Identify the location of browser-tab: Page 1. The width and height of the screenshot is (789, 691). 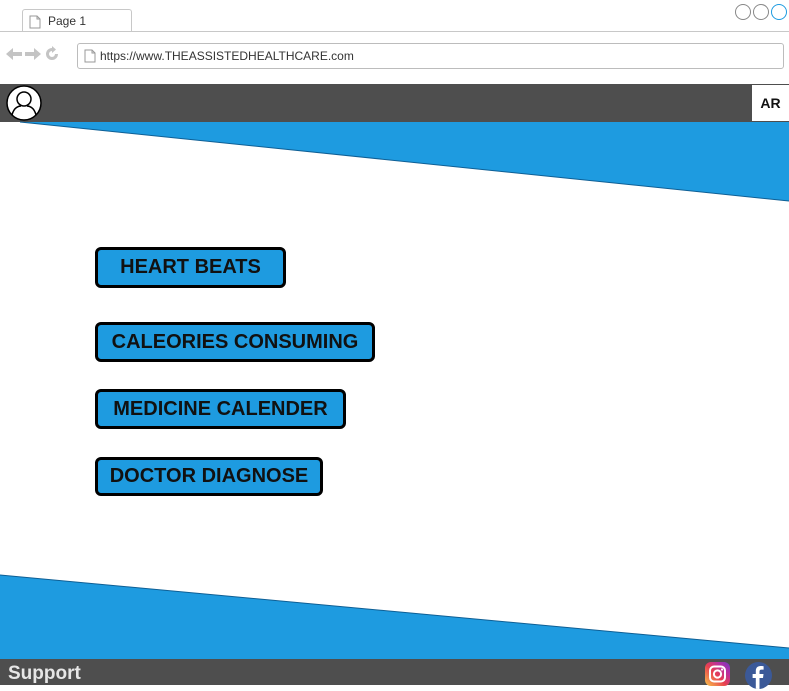
(77, 20).